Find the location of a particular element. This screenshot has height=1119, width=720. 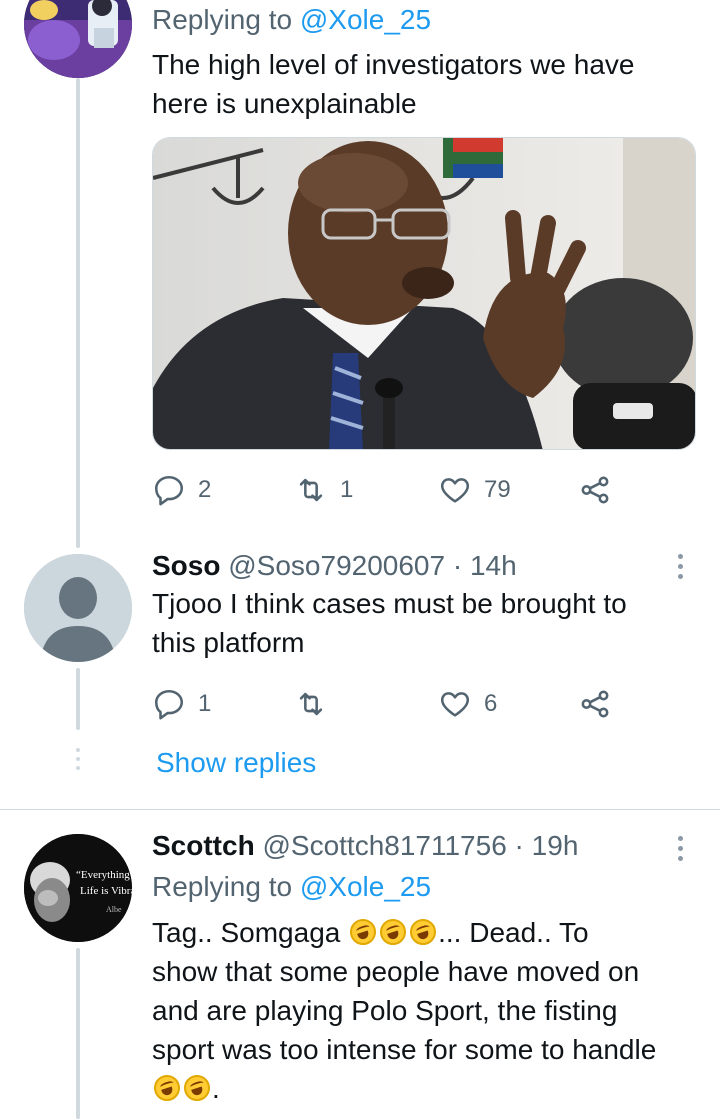

retweet-button: 1 is located at coordinates (323, 490).